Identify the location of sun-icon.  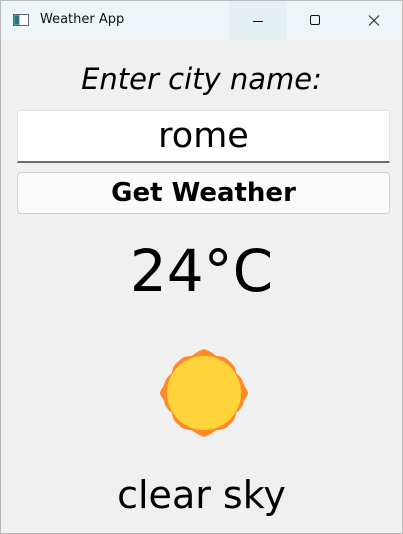
(204, 393).